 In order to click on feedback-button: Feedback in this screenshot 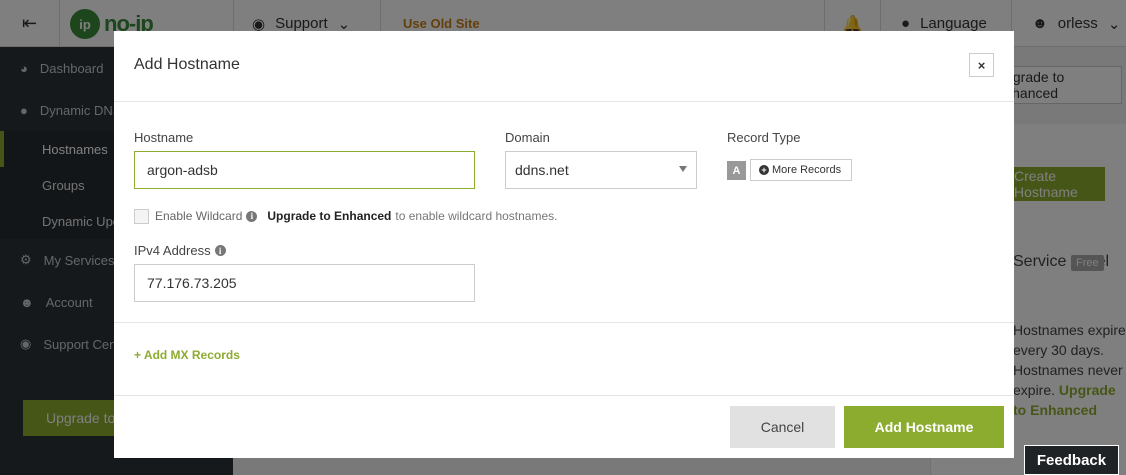, I will do `click(1071, 460)`.